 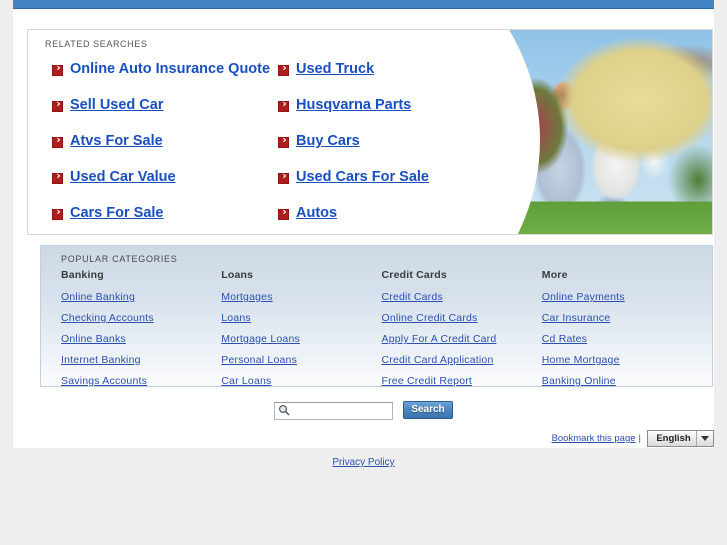 What do you see at coordinates (117, 105) in the screenshot?
I see `related-search-link: Sell Used Car` at bounding box center [117, 105].